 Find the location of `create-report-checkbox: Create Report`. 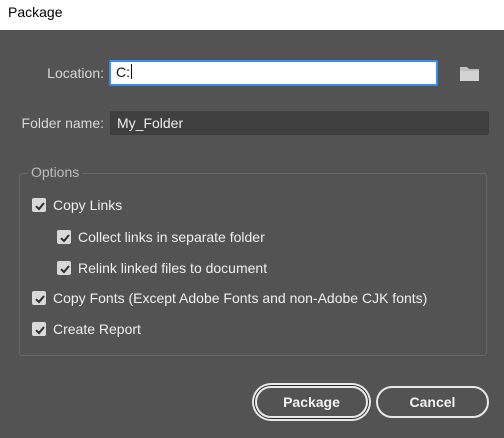

create-report-checkbox: Create Report is located at coordinates (86, 329).